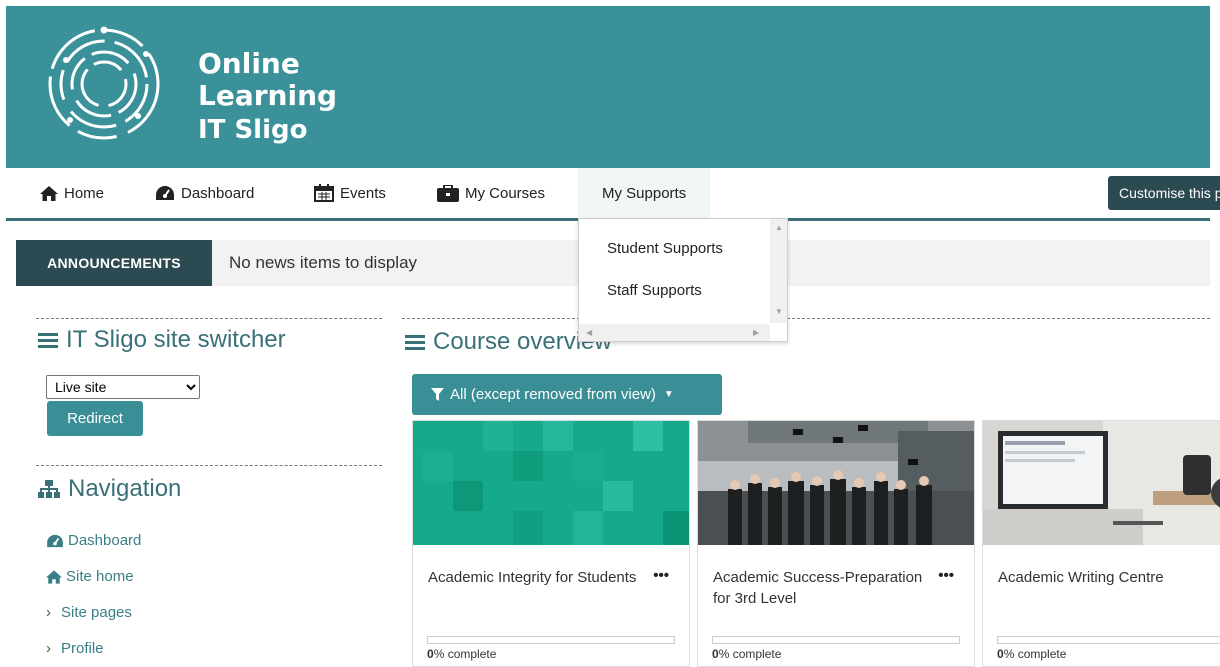 This screenshot has width=1220, height=667. What do you see at coordinates (779, 227) in the screenshot?
I see `scroll-up-icon: ▲` at bounding box center [779, 227].